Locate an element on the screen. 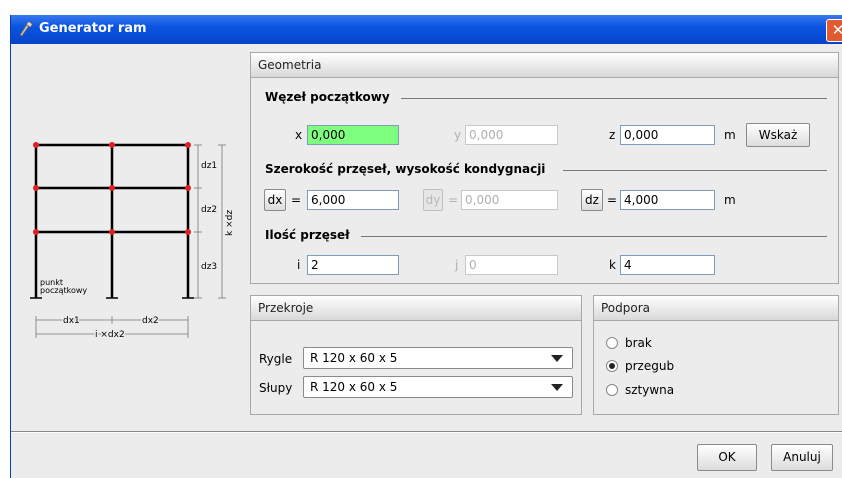 The image size is (842, 478). spans-divider is located at coordinates (695, 170).